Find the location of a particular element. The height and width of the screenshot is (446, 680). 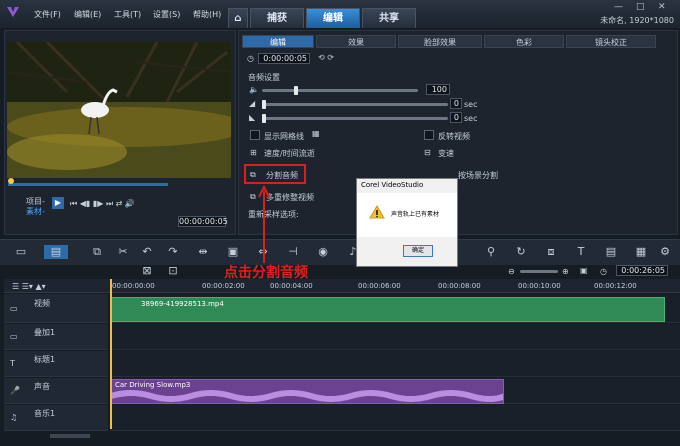

zoom-in-icon: ⊕ is located at coordinates (565, 271).